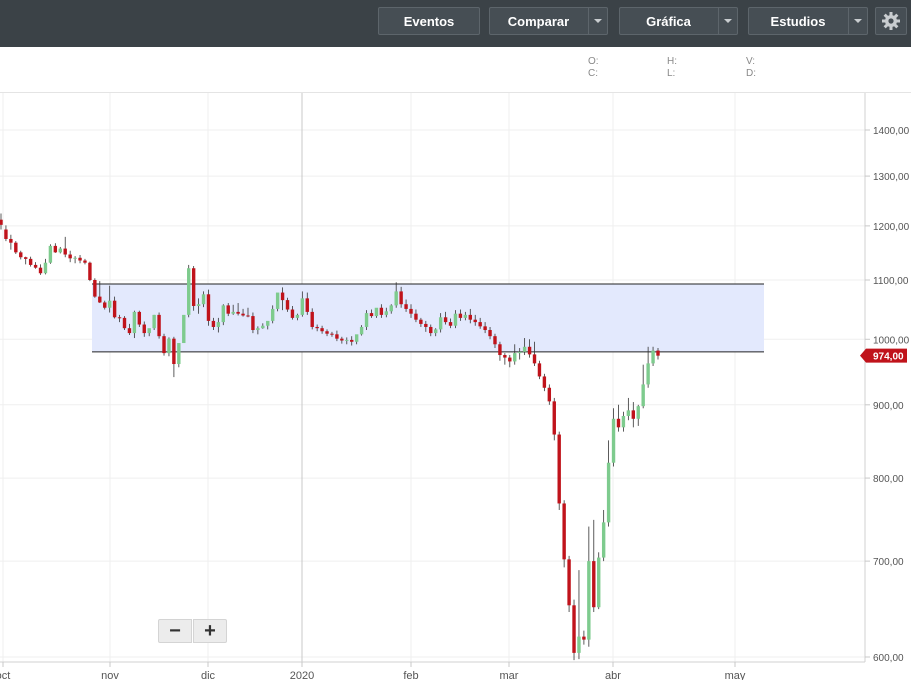 The image size is (911, 680). What do you see at coordinates (891, 227) in the screenshot?
I see `y-tick-label: 1200,00` at bounding box center [891, 227].